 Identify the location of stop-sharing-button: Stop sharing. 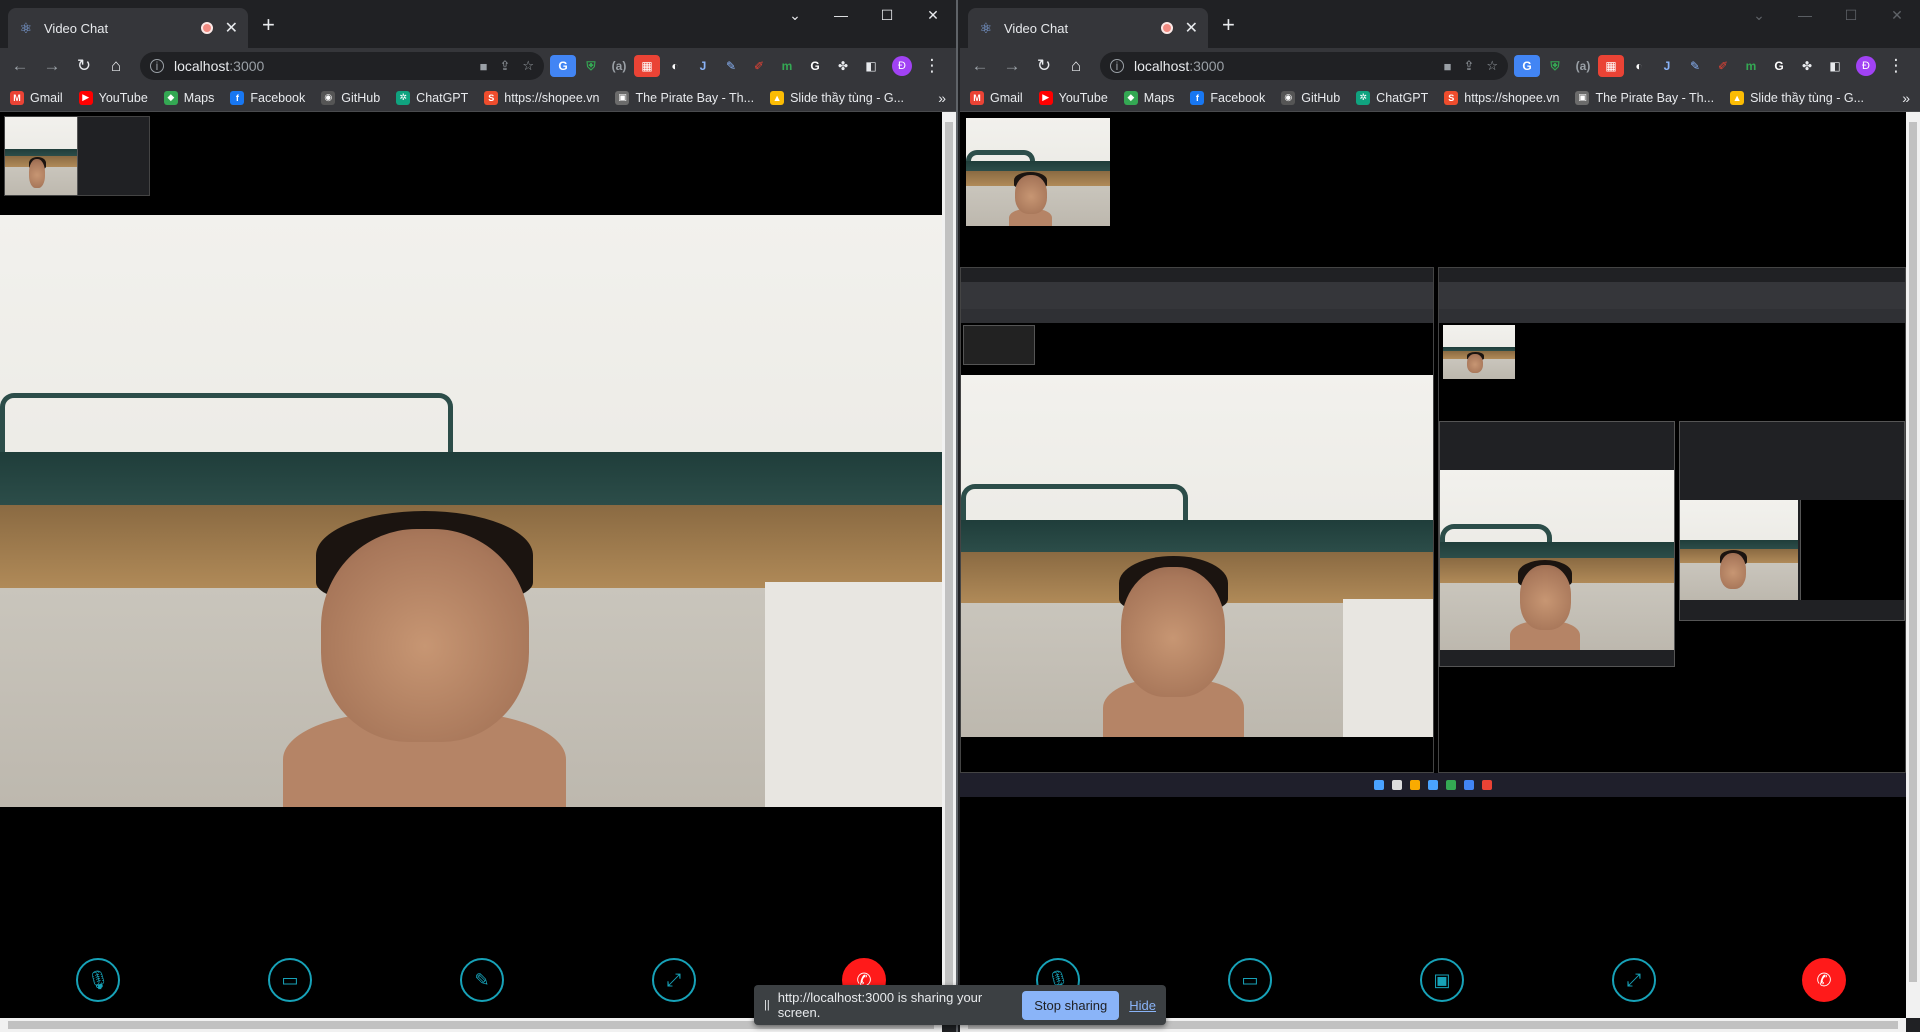
(1071, 1005).